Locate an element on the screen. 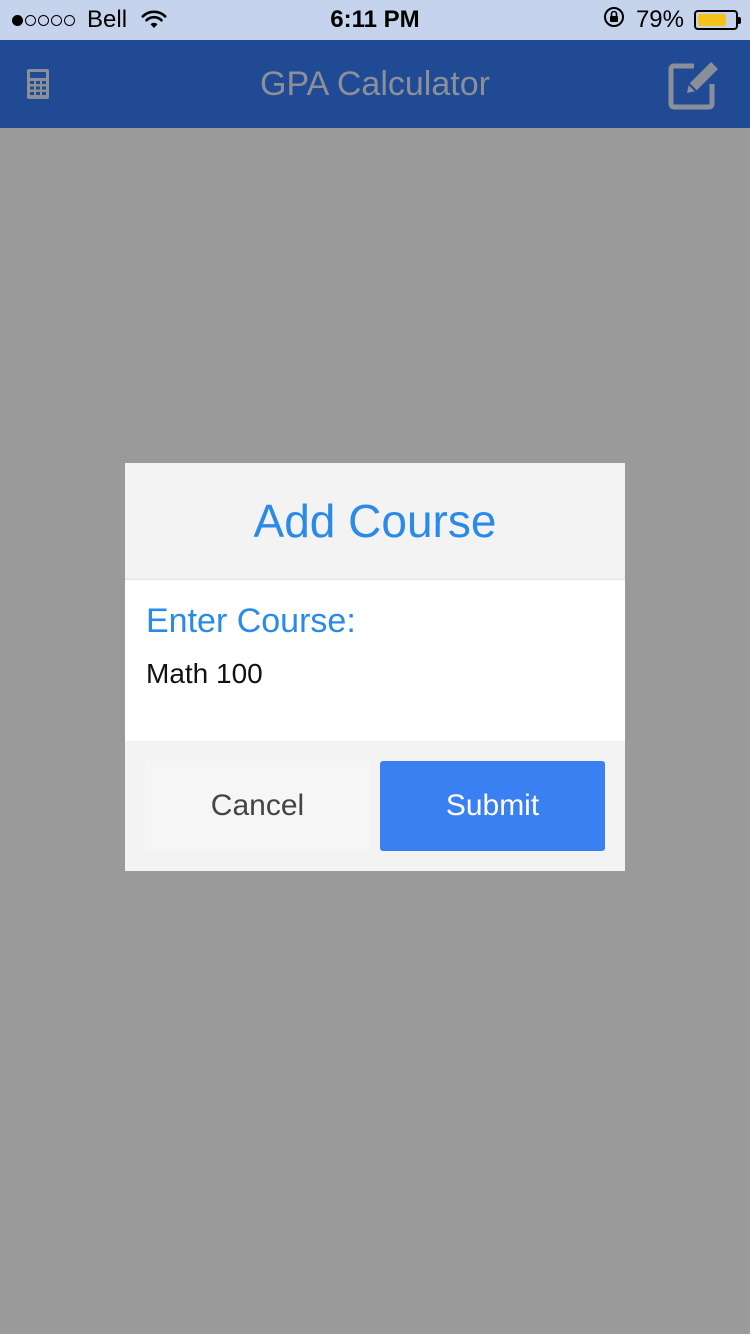 This screenshot has width=750, height=1334. battery-percent: 79% is located at coordinates (659, 19).